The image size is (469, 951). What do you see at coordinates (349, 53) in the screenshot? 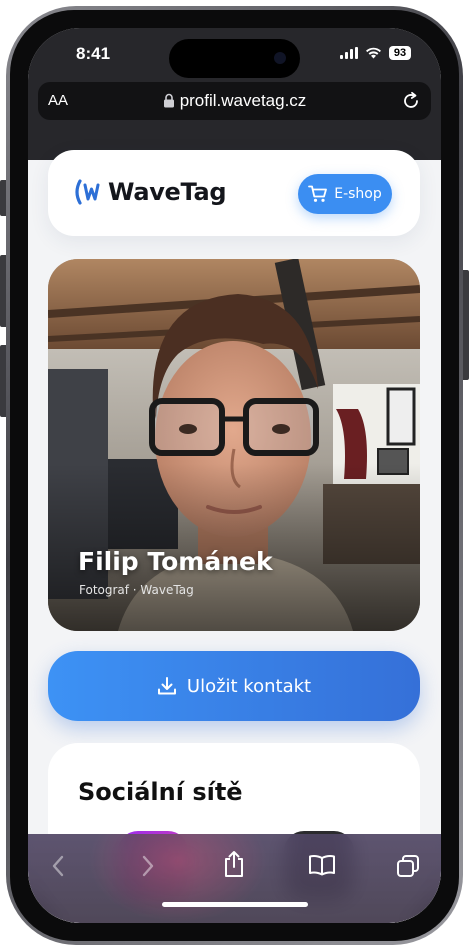
I see `signal-icon` at bounding box center [349, 53].